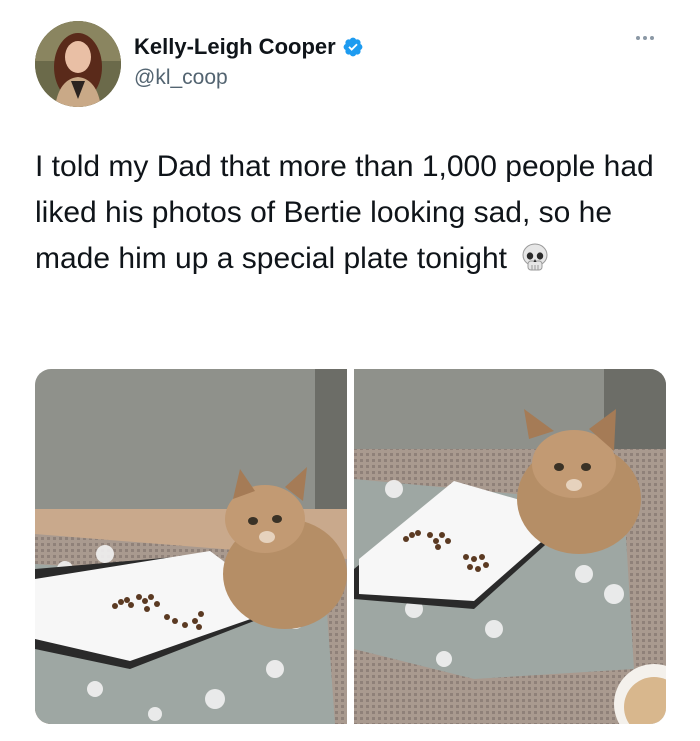 This screenshot has width=700, height=741. I want to click on author-handle: @kl_coop, so click(181, 78).